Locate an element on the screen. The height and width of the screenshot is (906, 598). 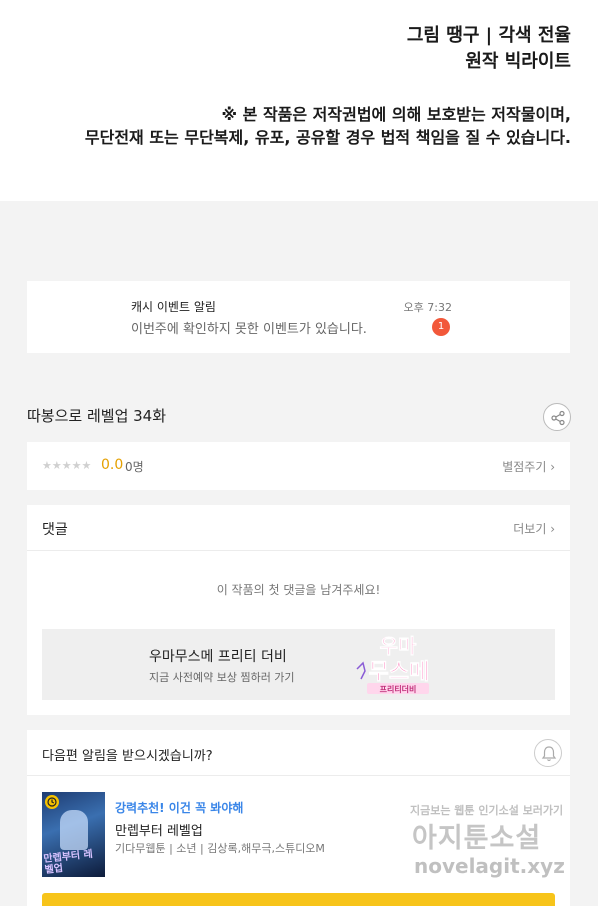
svg-text: 프리티더비 is located at coordinates (398, 689).